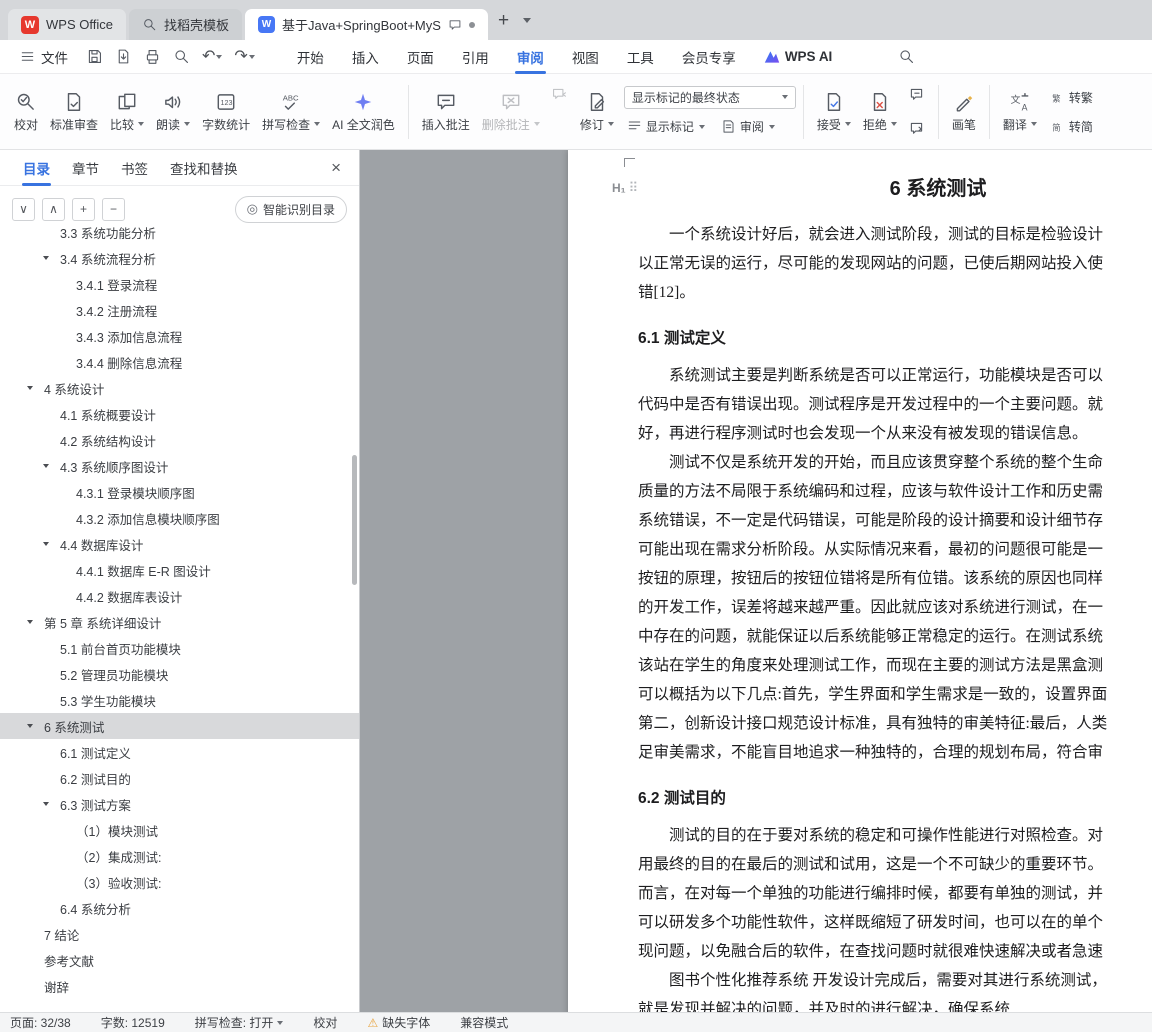  Describe the element at coordinates (1020, 102) in the screenshot. I see `translate-icon: 文A` at that location.